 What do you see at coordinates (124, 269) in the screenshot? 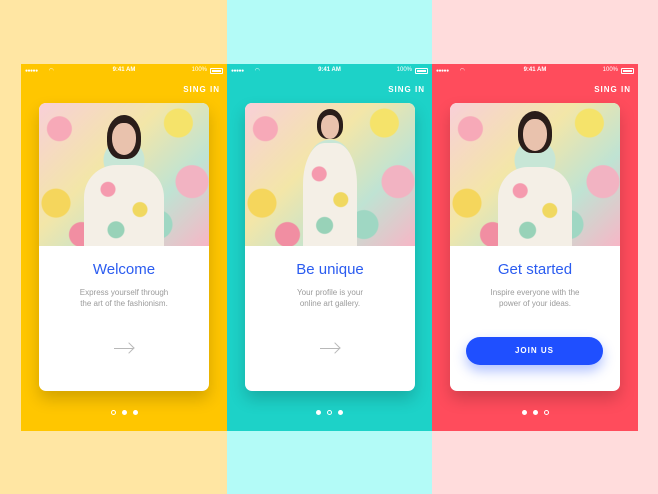
I see `card-title: Welcome` at bounding box center [124, 269].